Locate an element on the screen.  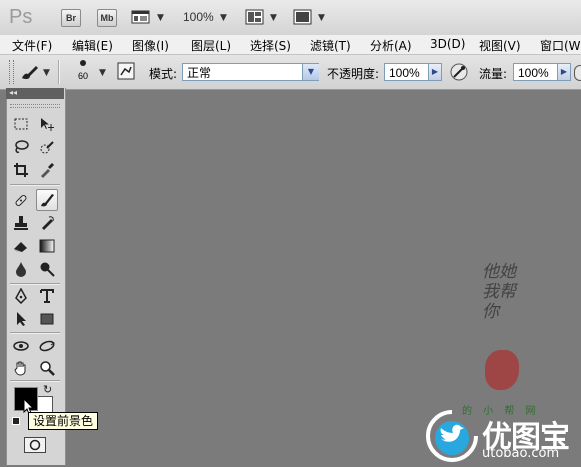
3d-rotate-tool is located at coordinates (21, 346).